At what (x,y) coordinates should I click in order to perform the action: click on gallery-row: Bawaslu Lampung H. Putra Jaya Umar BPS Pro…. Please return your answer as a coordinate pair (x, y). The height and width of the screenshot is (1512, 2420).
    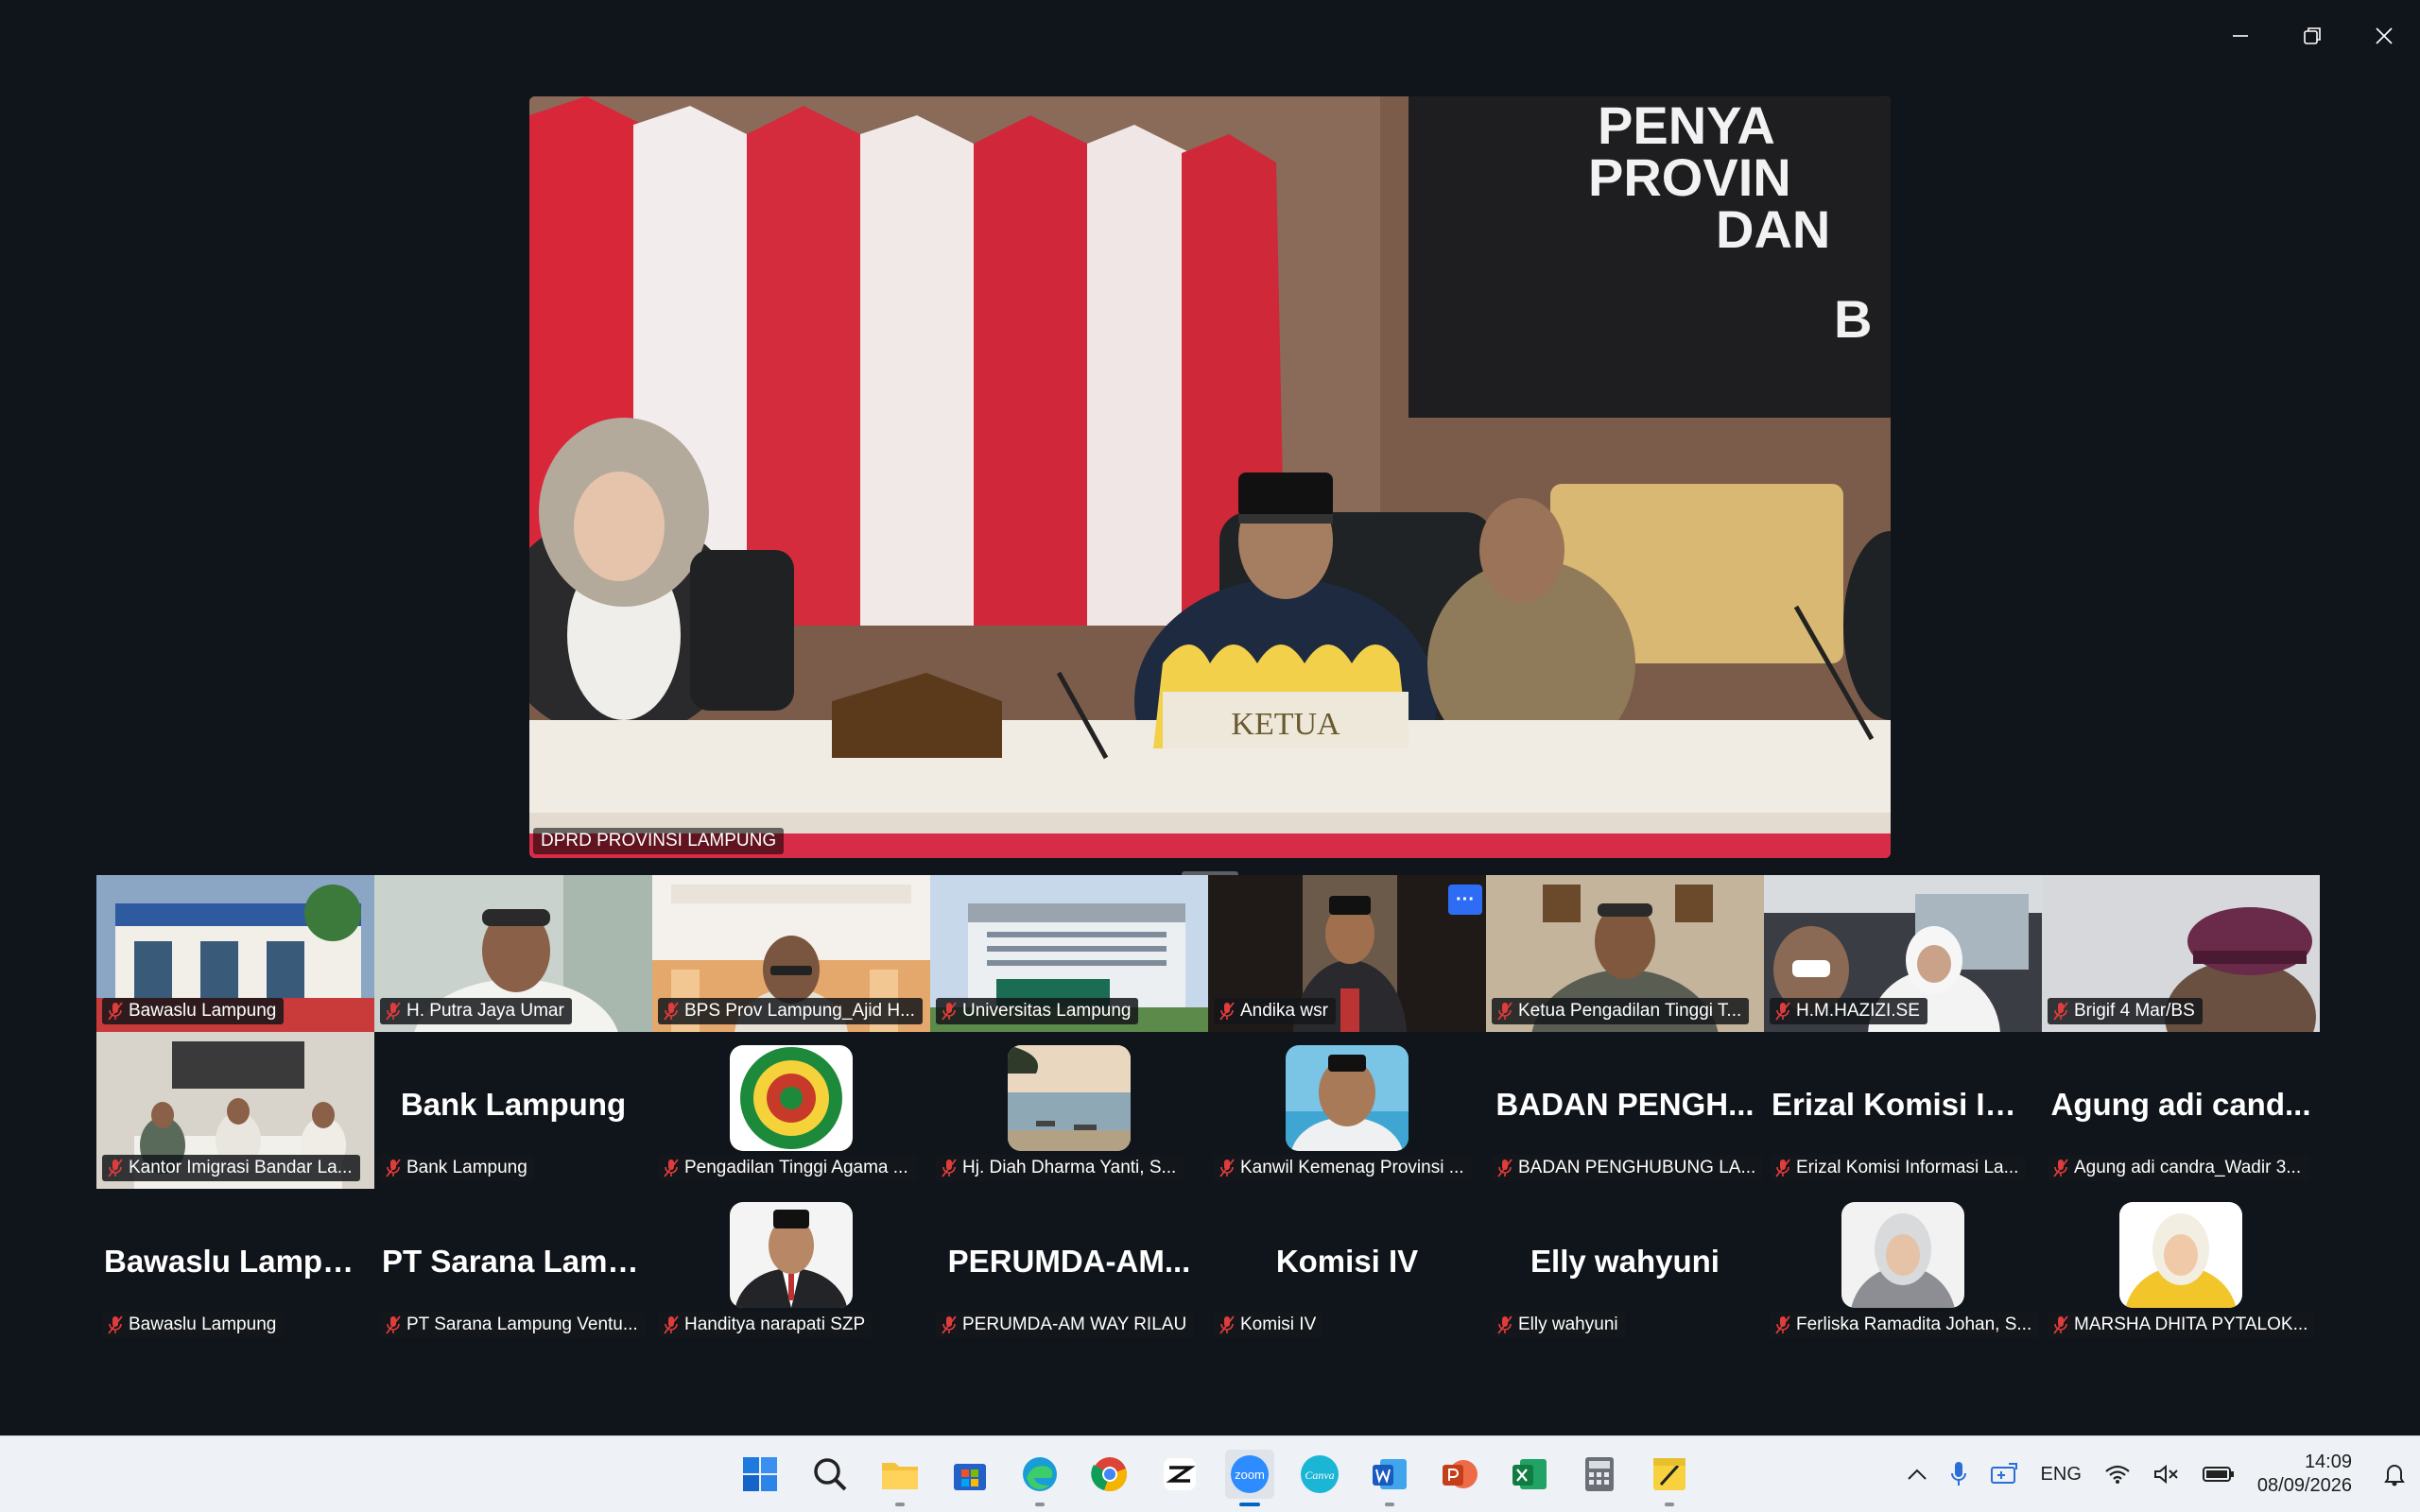
    Looking at the image, I should click on (1210, 953).